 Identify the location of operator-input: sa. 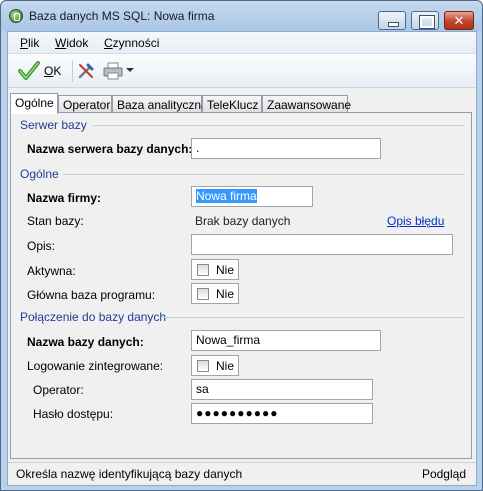
(282, 389).